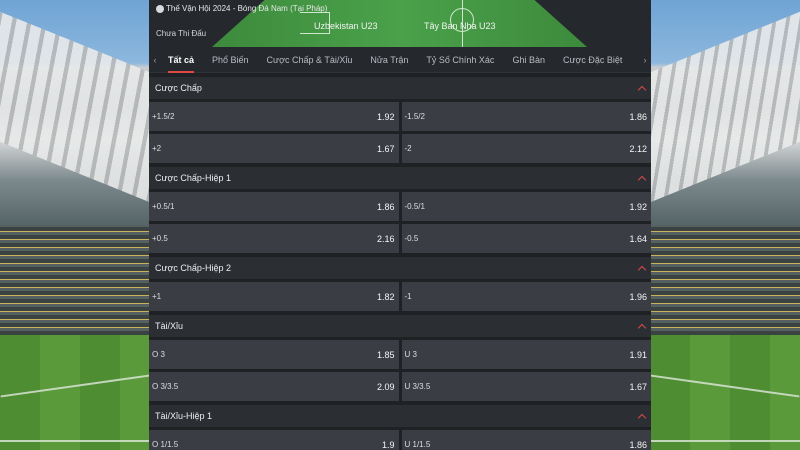  I want to click on odds-value: 1.64, so click(638, 238).